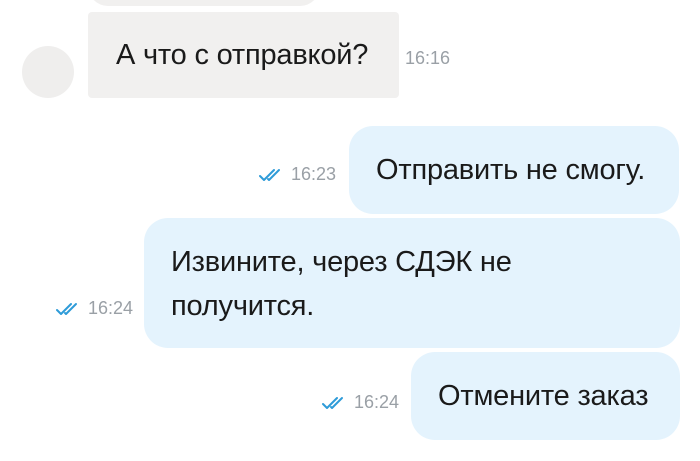  What do you see at coordinates (243, 306) in the screenshot?
I see `message-text-line: получится.` at bounding box center [243, 306].